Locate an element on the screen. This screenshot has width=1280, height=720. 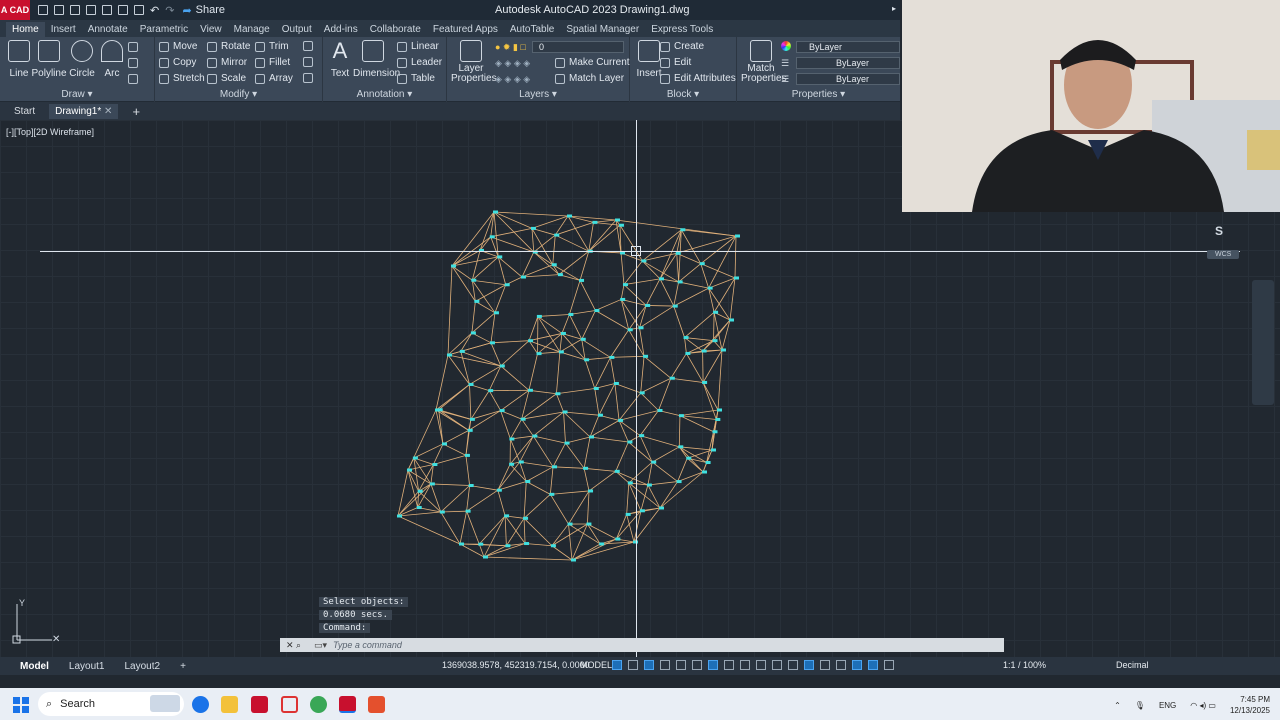
hatch-tool is located at coordinates (133, 63).